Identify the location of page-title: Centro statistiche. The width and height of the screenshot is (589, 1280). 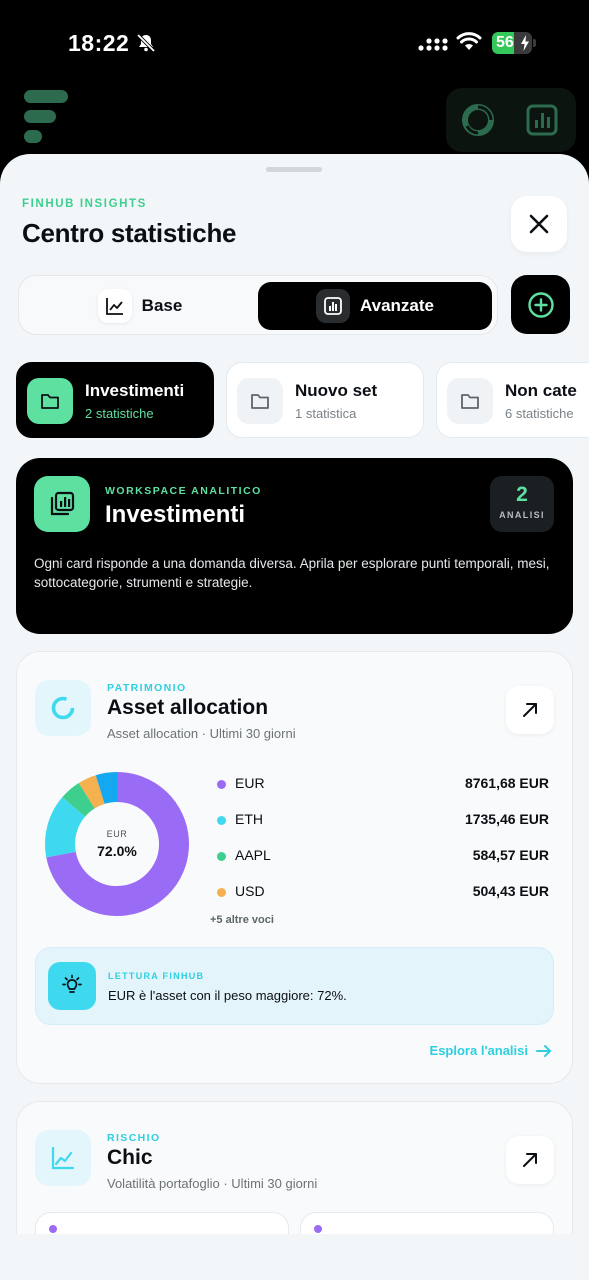
(129, 233).